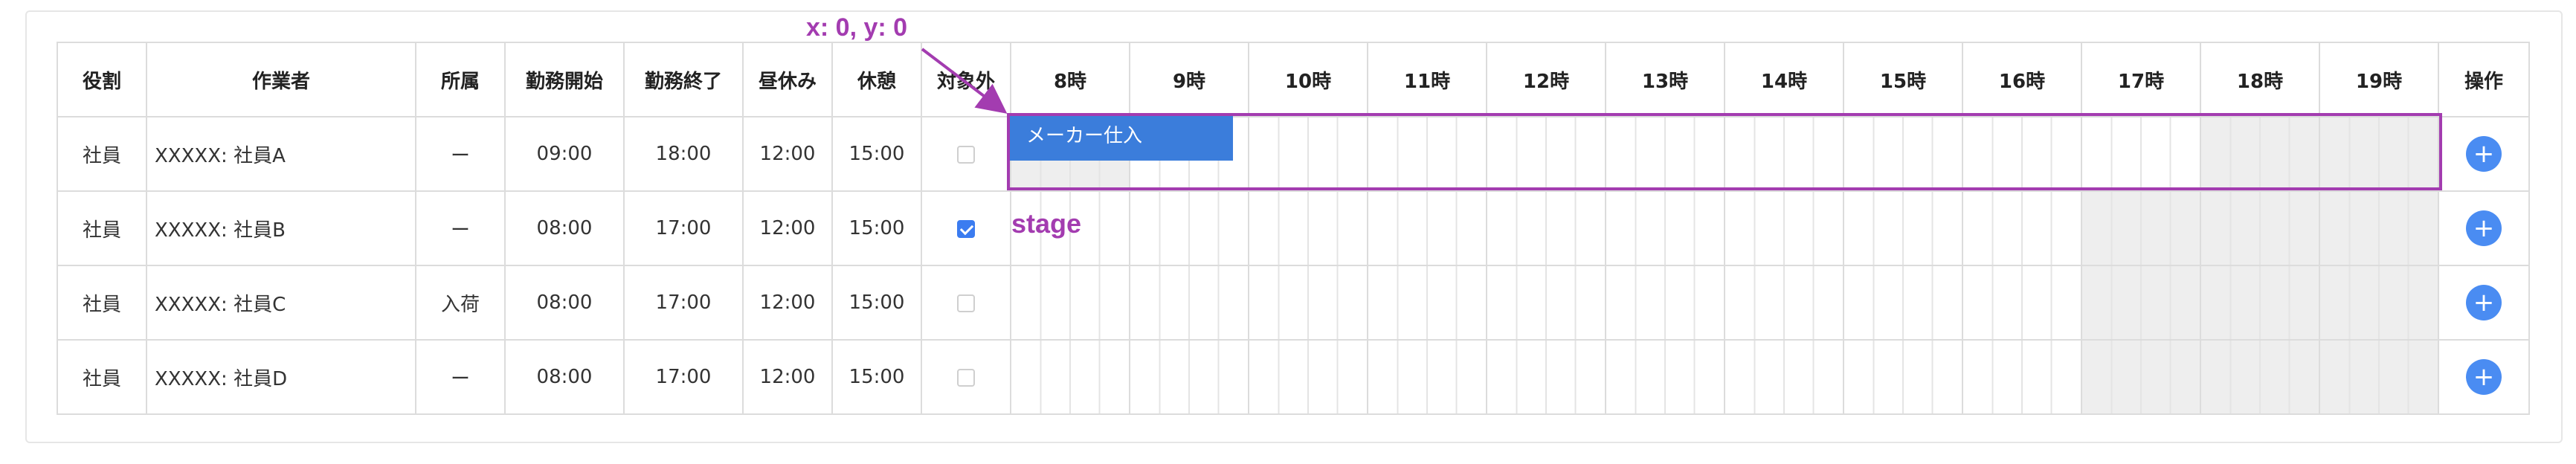 This screenshot has height=464, width=2576. What do you see at coordinates (281, 154) in the screenshot?
I see `cell-worker: XXXXX: 社員A` at bounding box center [281, 154].